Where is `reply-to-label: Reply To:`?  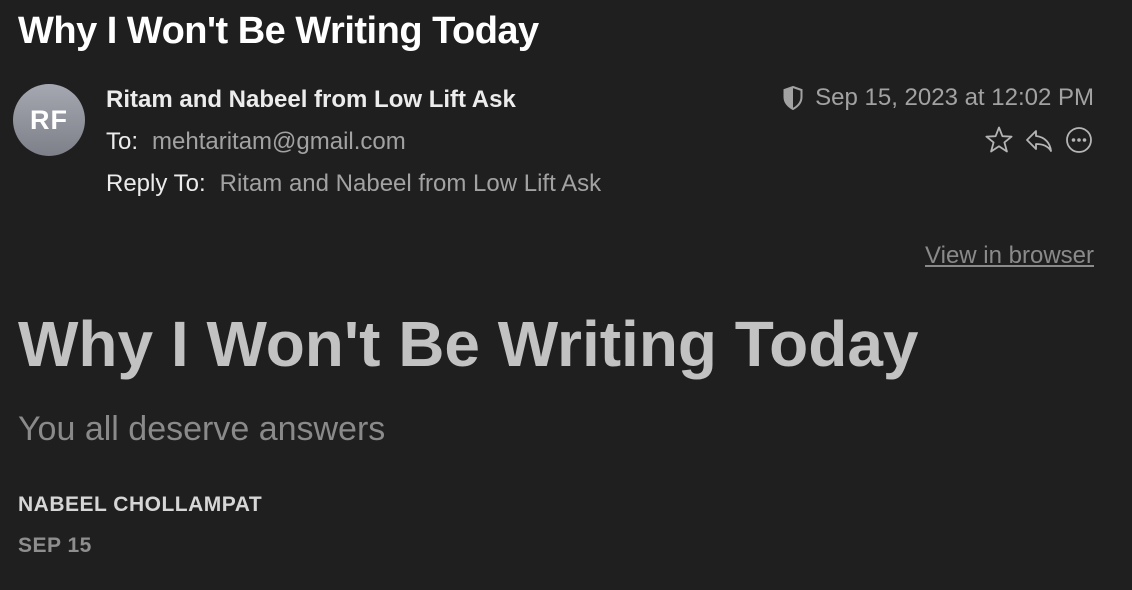 reply-to-label: Reply To: is located at coordinates (156, 183).